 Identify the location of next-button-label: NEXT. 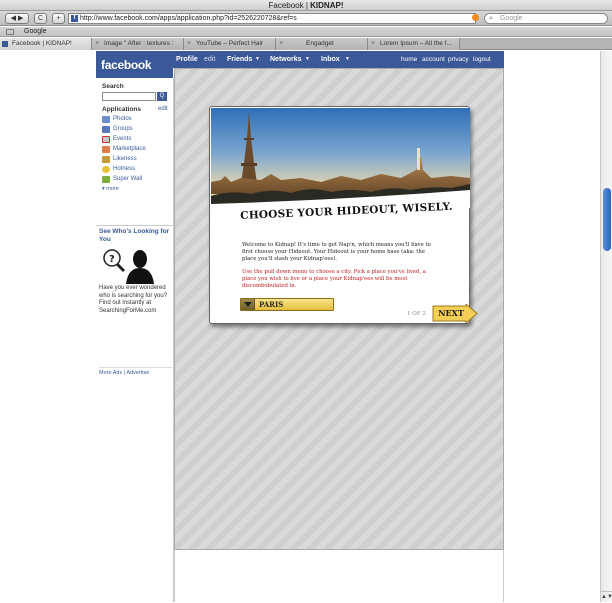
(451, 313).